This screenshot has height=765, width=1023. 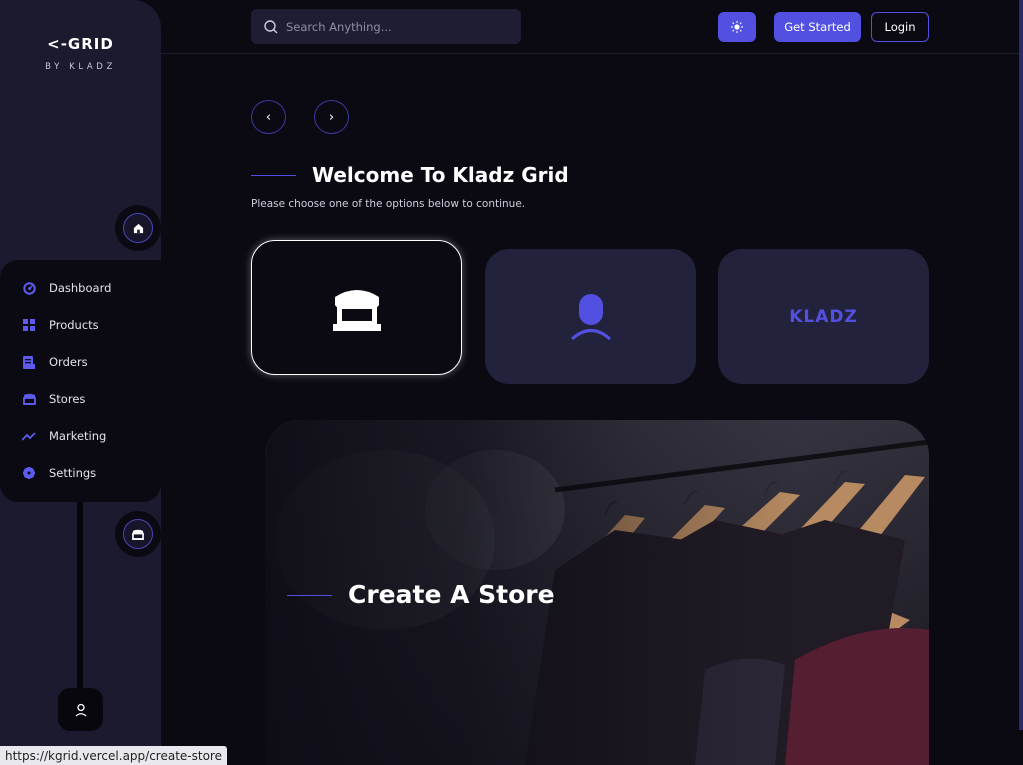 What do you see at coordinates (900, 27) in the screenshot?
I see `login-button: Login` at bounding box center [900, 27].